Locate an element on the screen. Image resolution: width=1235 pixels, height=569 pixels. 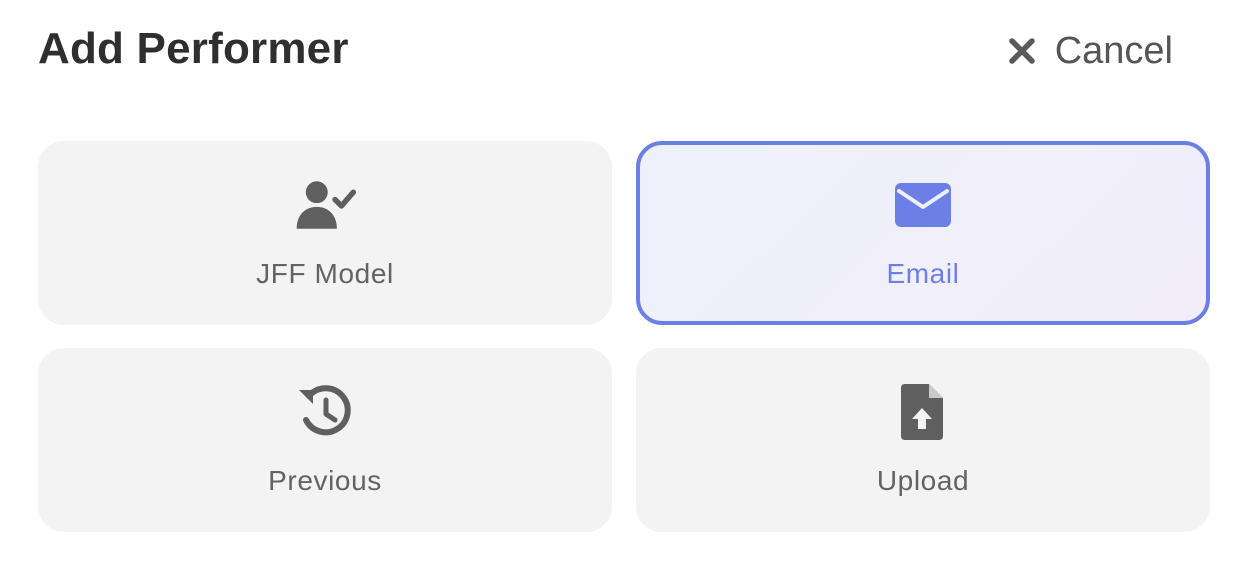
cancel-button: Cancel is located at coordinates (1090, 51).